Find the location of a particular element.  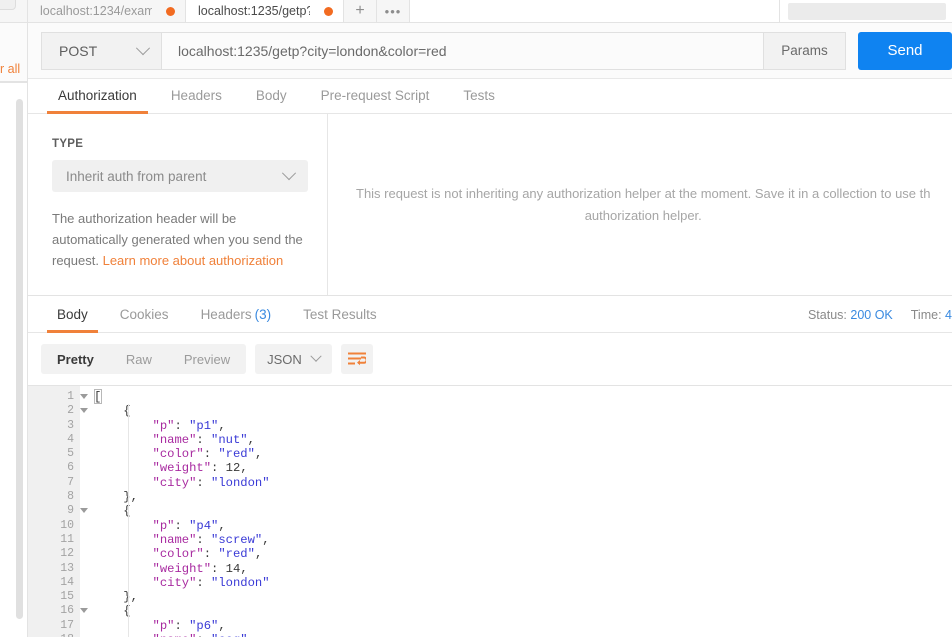

word-wrap-icon is located at coordinates (356, 359).